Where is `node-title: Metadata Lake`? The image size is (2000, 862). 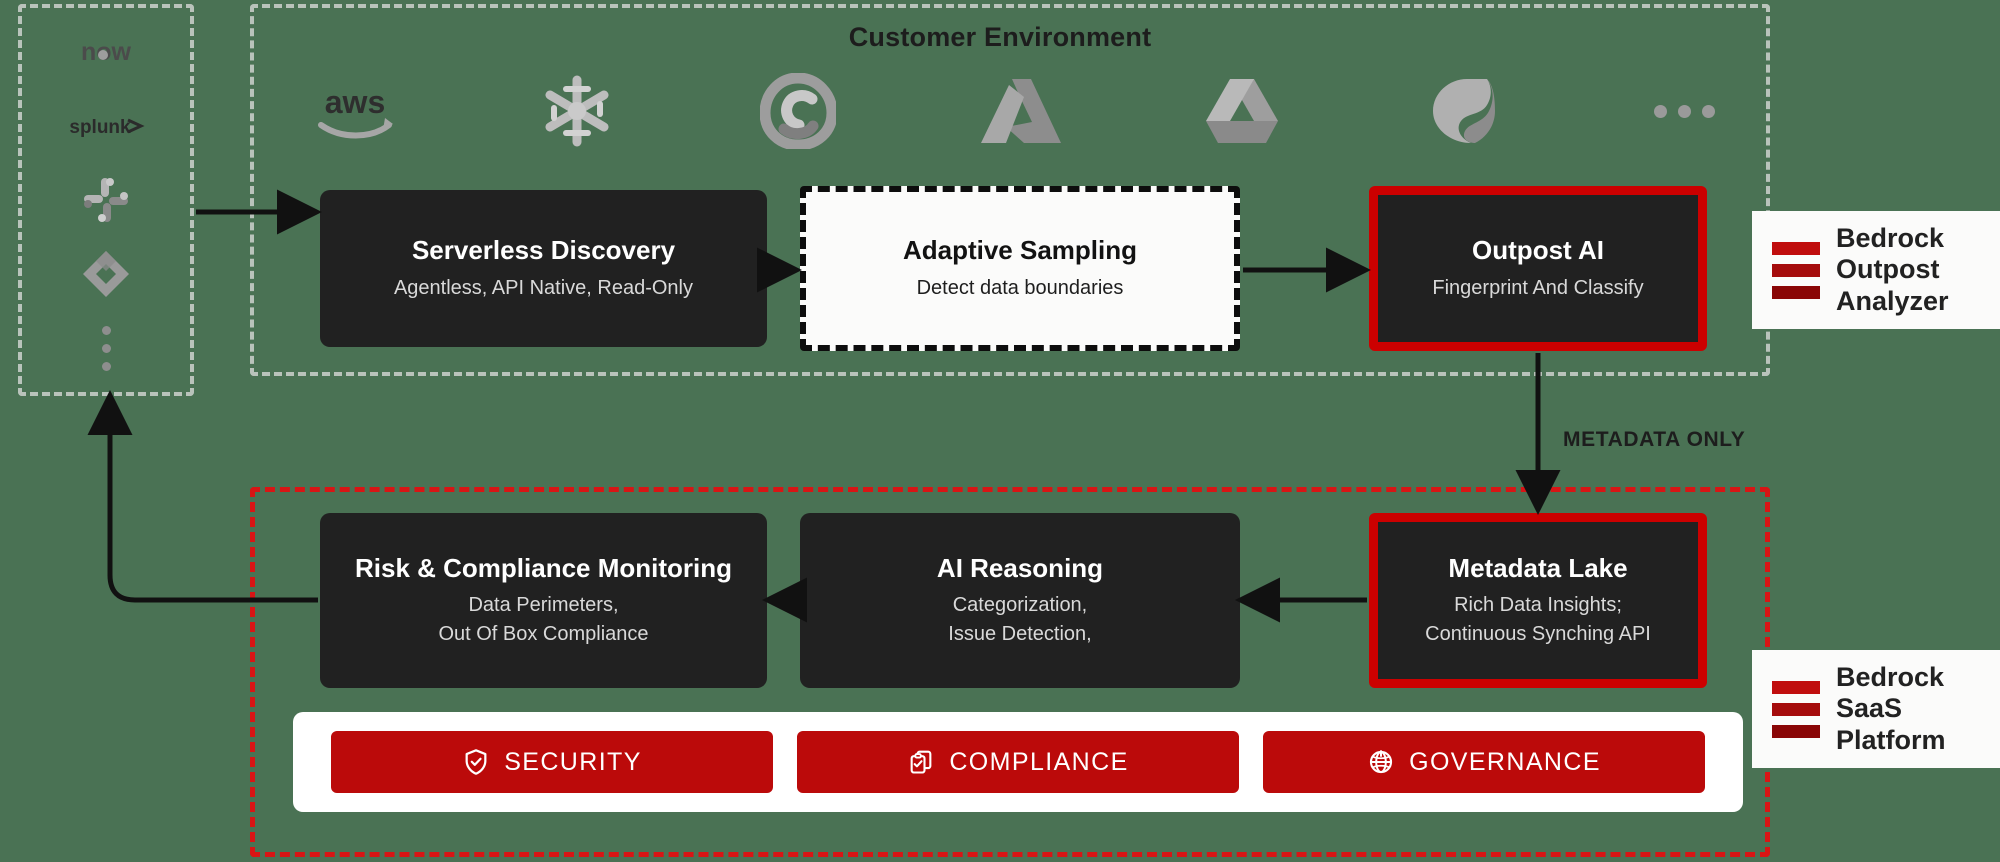
node-title: Metadata Lake is located at coordinates (1538, 567).